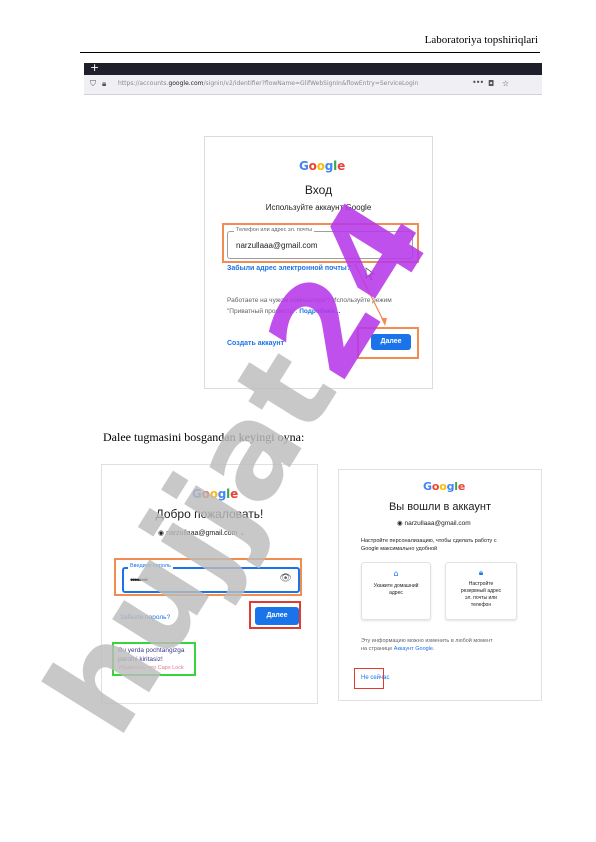  Describe the element at coordinates (444, 486) in the screenshot. I see `google-logo-3: Google` at that location.